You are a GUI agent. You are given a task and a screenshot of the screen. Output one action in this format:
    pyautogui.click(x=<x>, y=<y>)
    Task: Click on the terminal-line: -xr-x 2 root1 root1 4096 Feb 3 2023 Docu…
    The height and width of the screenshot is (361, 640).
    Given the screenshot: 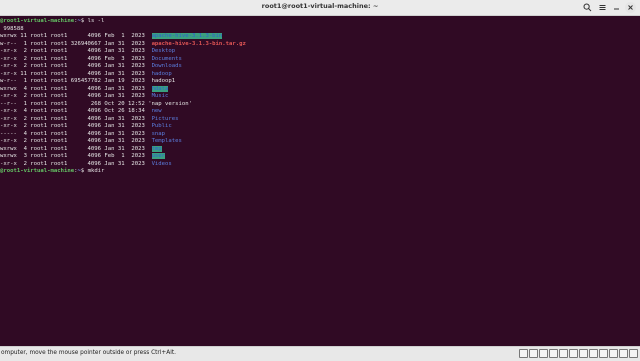 What is the action you would take?
    pyautogui.click(x=320, y=60)
    